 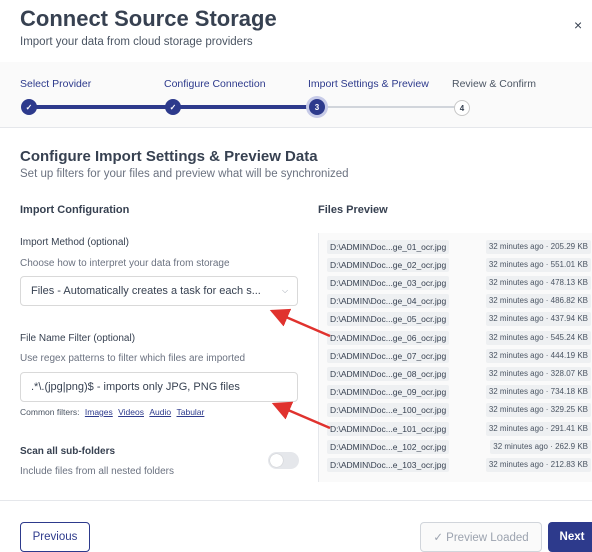 What do you see at coordinates (301, 415) in the screenshot?
I see `annotation-arrow-filter` at bounding box center [301, 415].